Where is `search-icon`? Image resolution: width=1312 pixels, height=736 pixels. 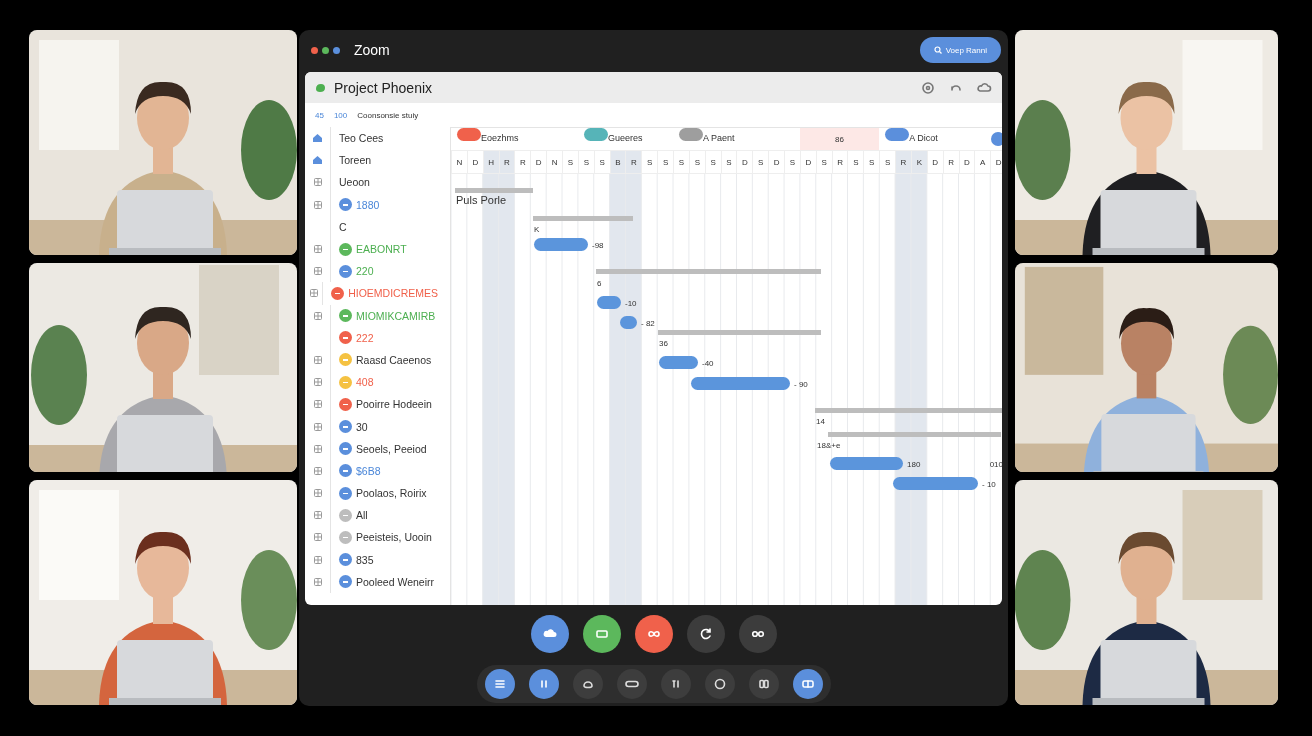 search-icon is located at coordinates (937, 50).